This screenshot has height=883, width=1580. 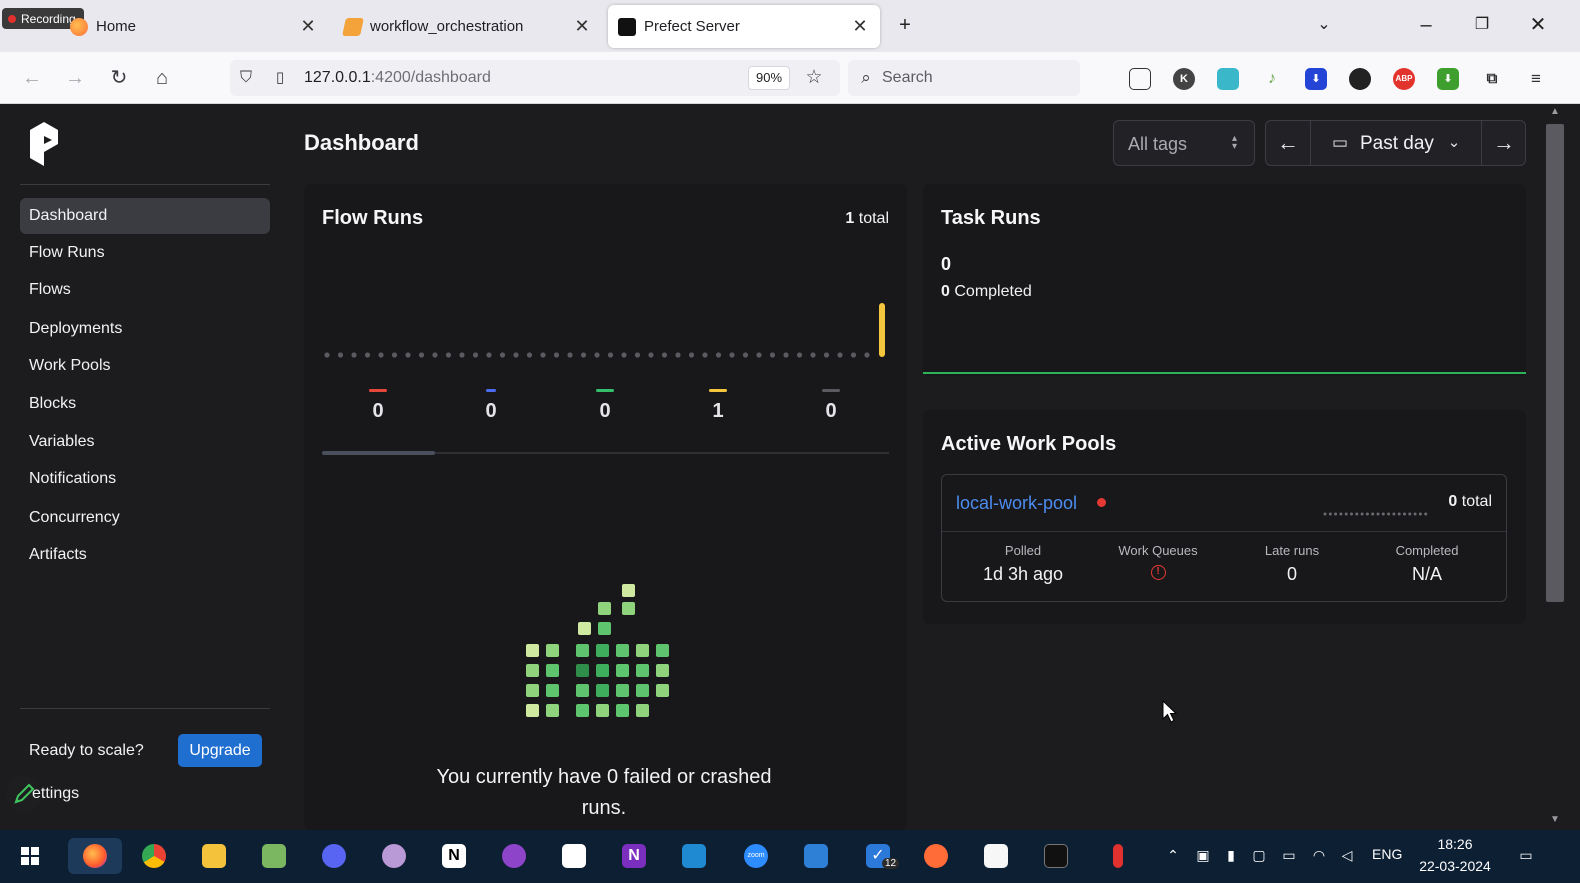 I want to click on scroll-thumb, so click(x=1555, y=363).